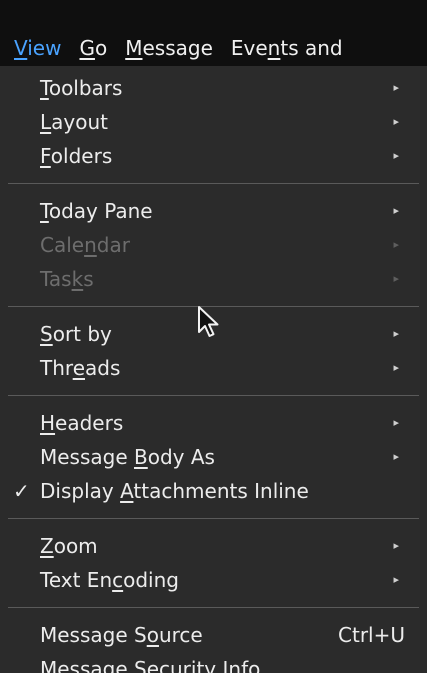 The width and height of the screenshot is (427, 673). I want to click on menubar-item-events-and-tasks: Events and, so click(287, 48).